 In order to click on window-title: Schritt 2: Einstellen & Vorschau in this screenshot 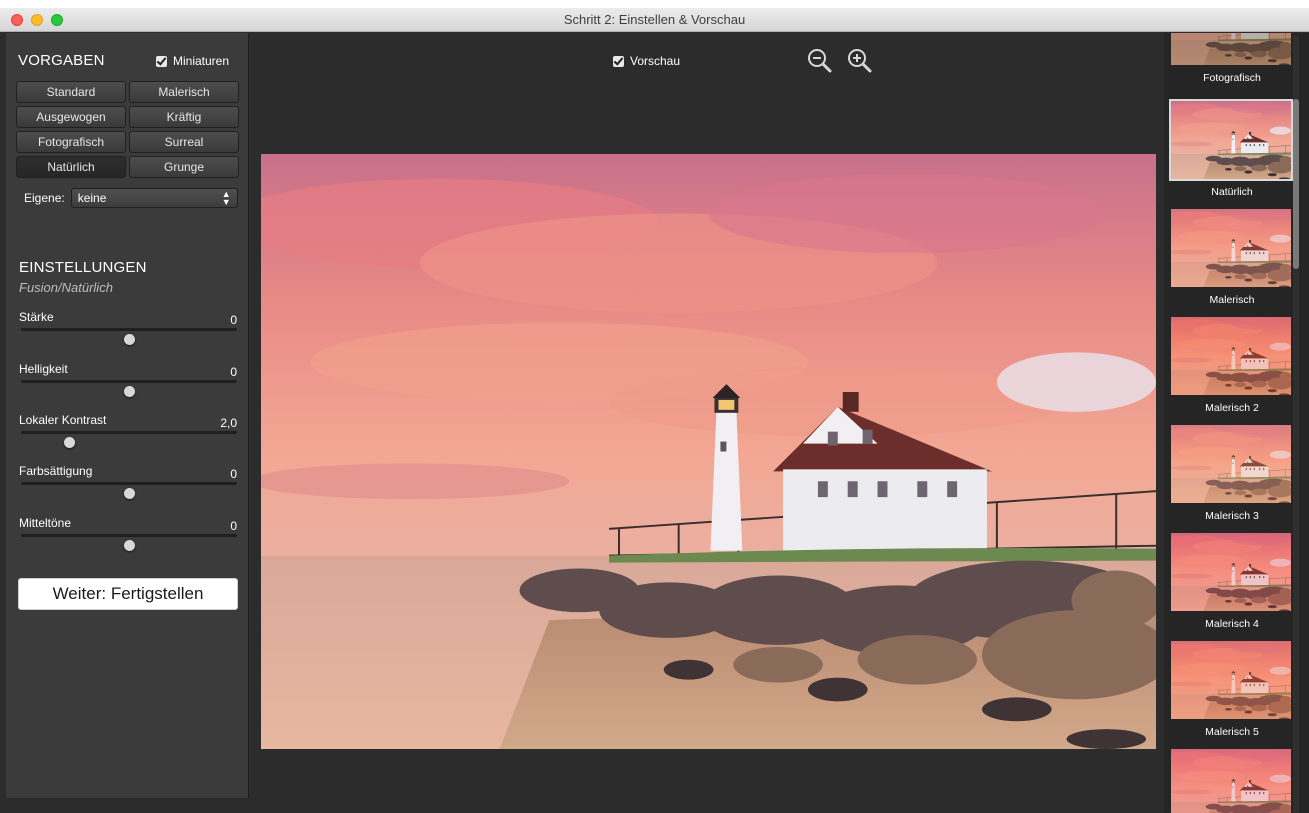, I will do `click(654, 19)`.